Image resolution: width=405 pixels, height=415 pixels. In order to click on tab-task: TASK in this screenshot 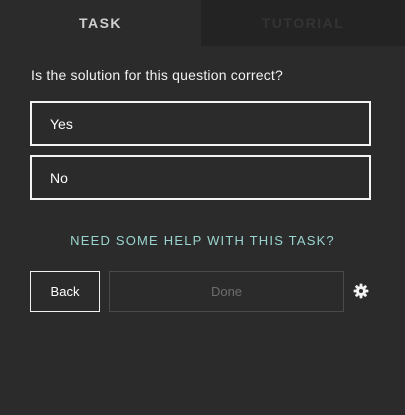, I will do `click(100, 23)`.